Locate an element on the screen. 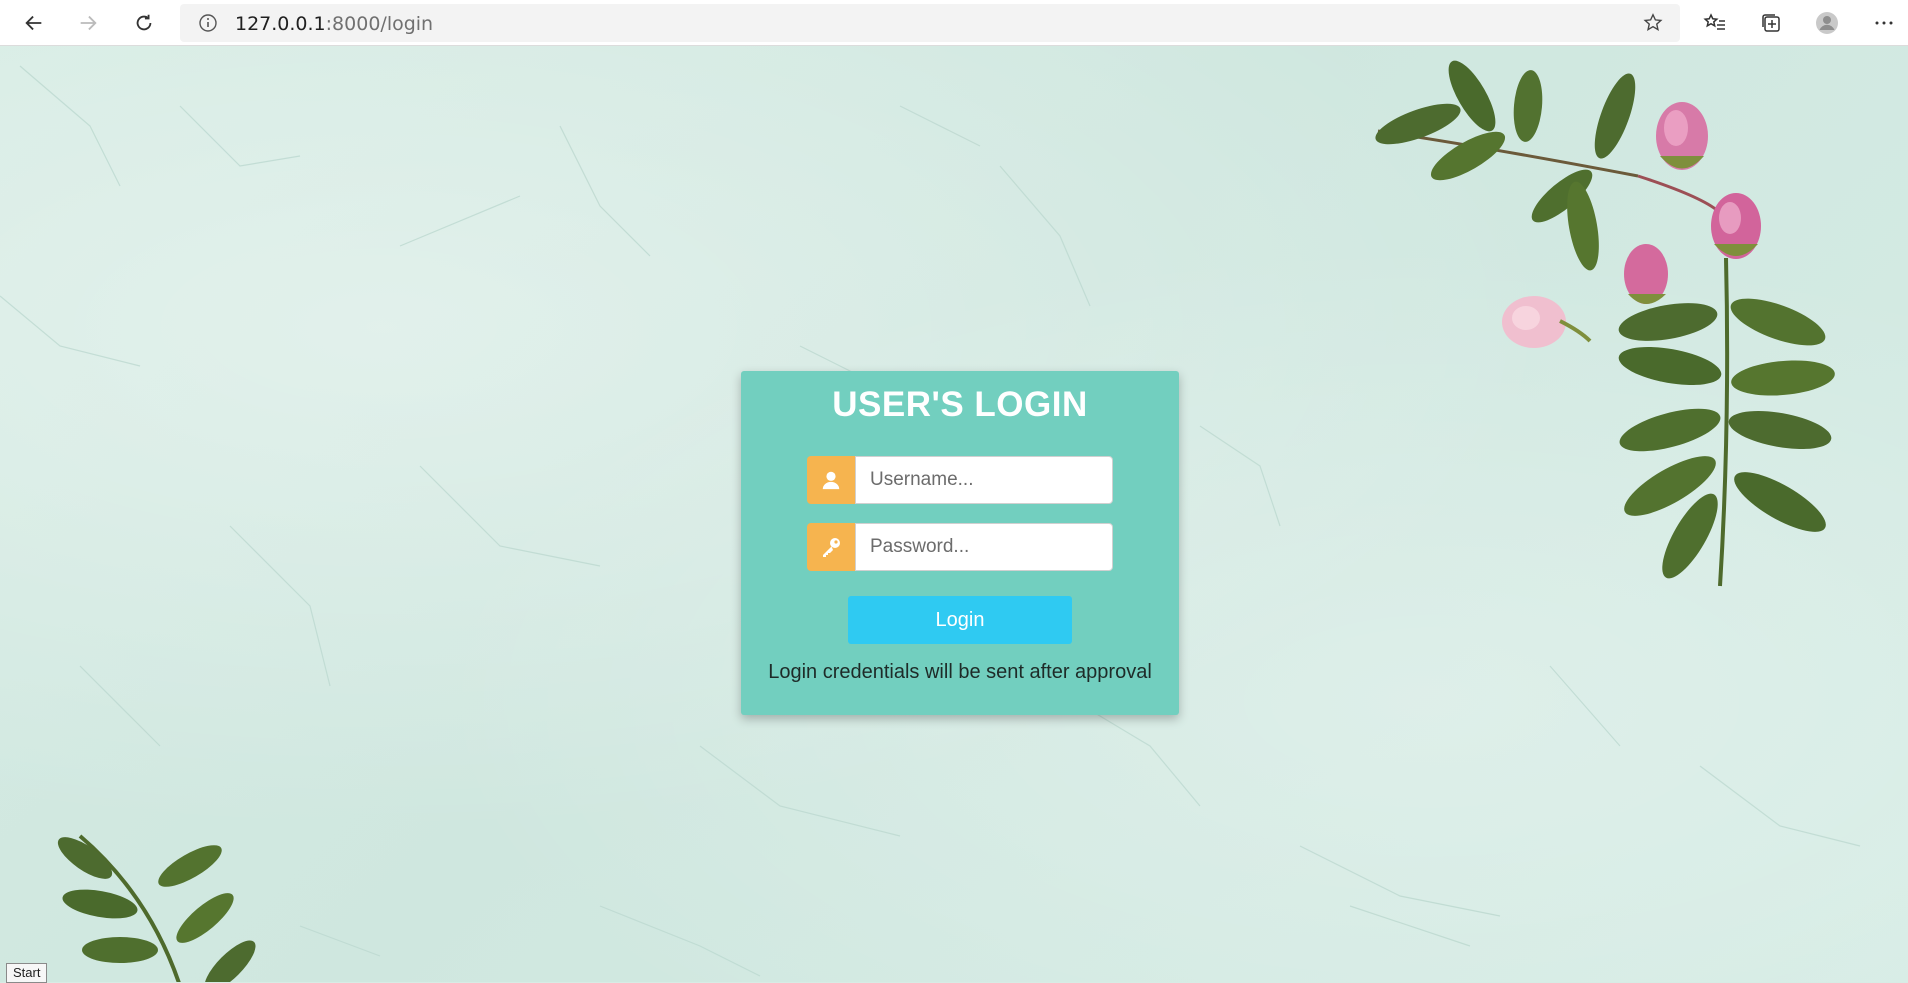  info-icon is located at coordinates (208, 23).